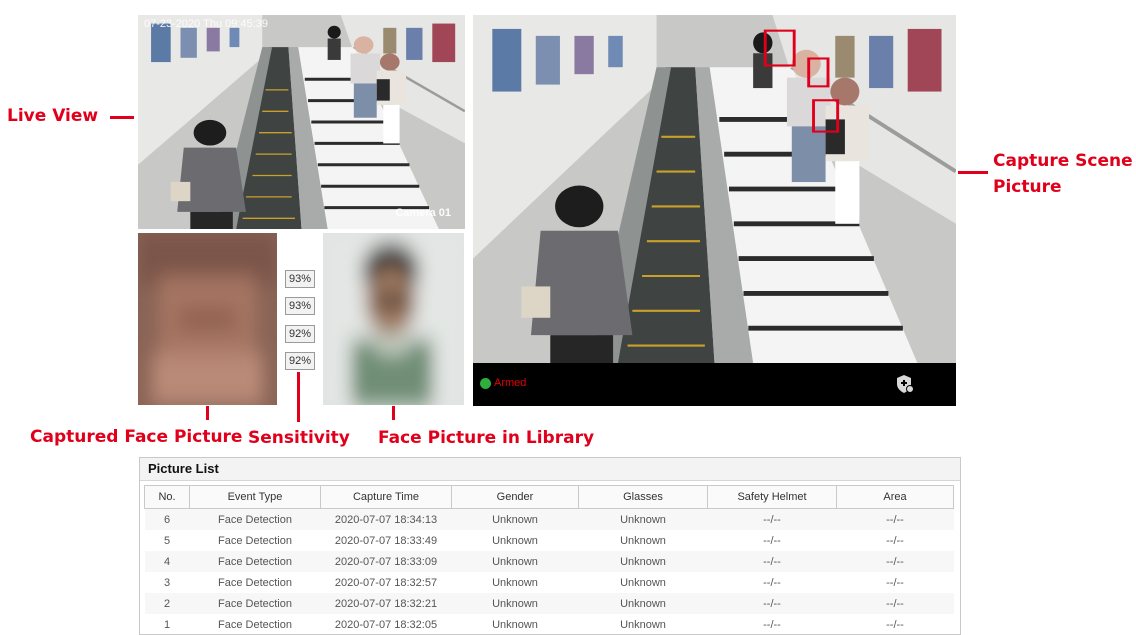 This screenshot has height=635, width=1136. I want to click on column-header-glasses: Glasses, so click(643, 497).